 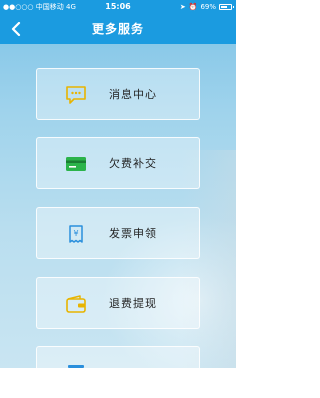 I want to click on service-label: 退费提现, so click(x=133, y=303).